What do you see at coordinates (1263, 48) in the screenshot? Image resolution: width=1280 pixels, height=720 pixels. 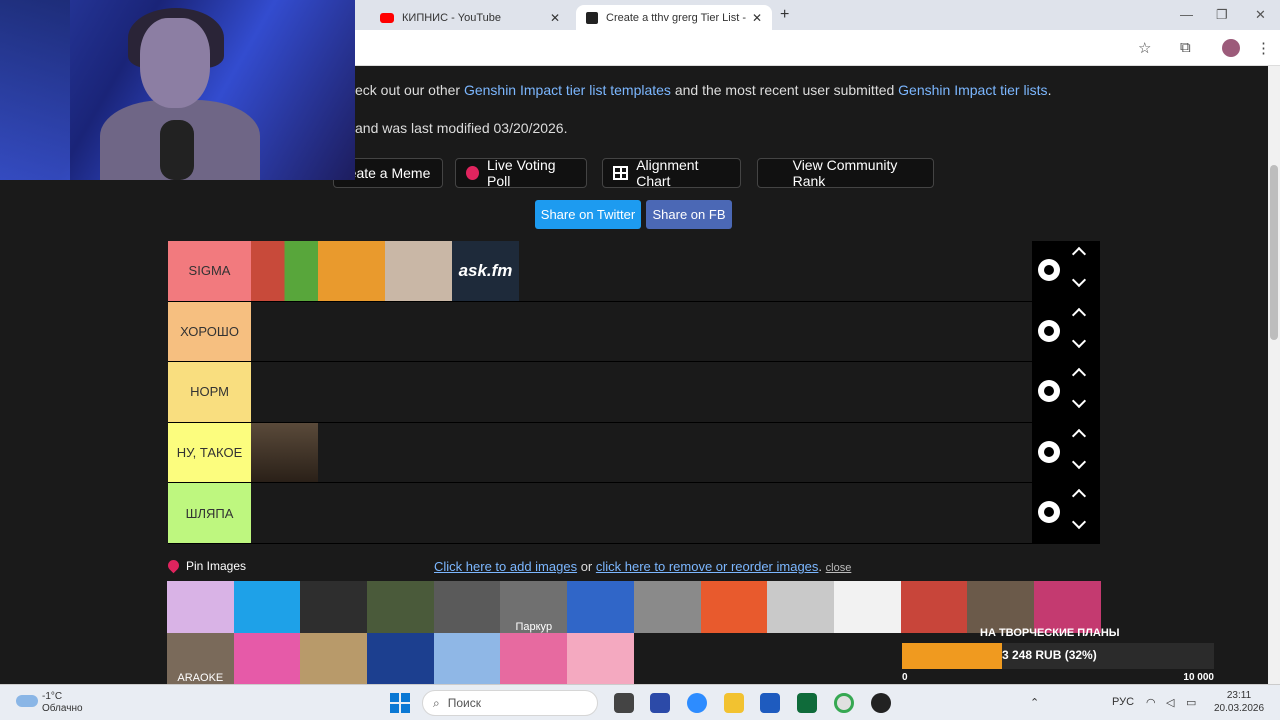 I see `menu-icon: ⋮` at bounding box center [1263, 48].